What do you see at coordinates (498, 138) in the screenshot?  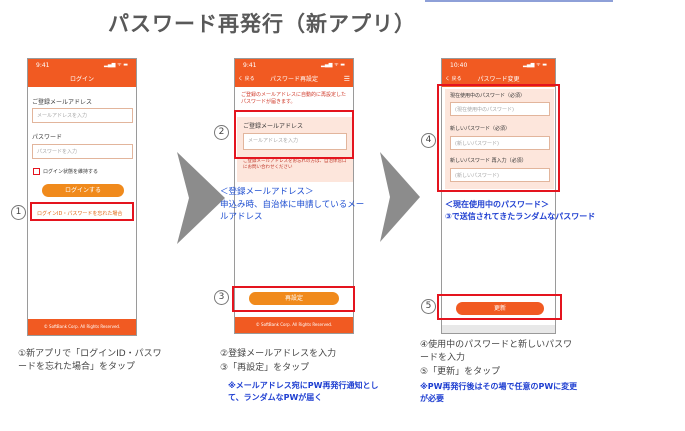 I see `highlight-password-fields` at bounding box center [498, 138].